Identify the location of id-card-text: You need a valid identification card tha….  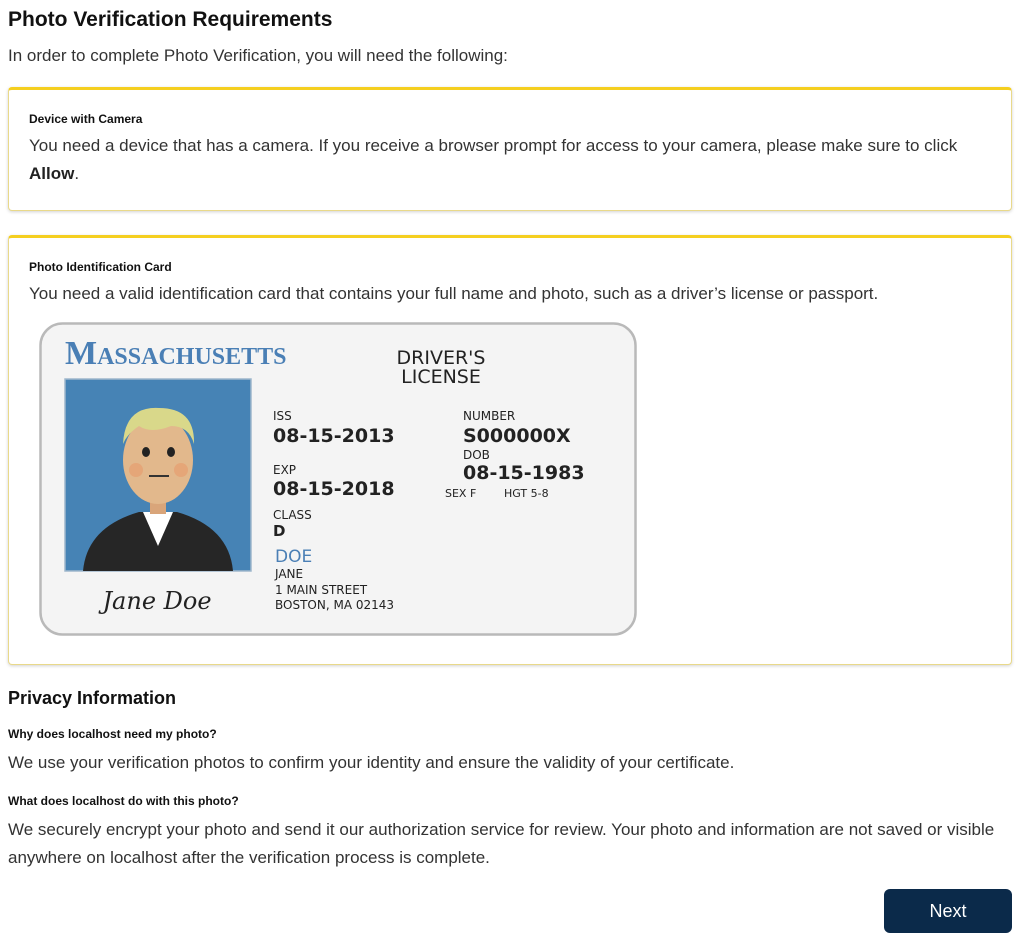
(454, 293).